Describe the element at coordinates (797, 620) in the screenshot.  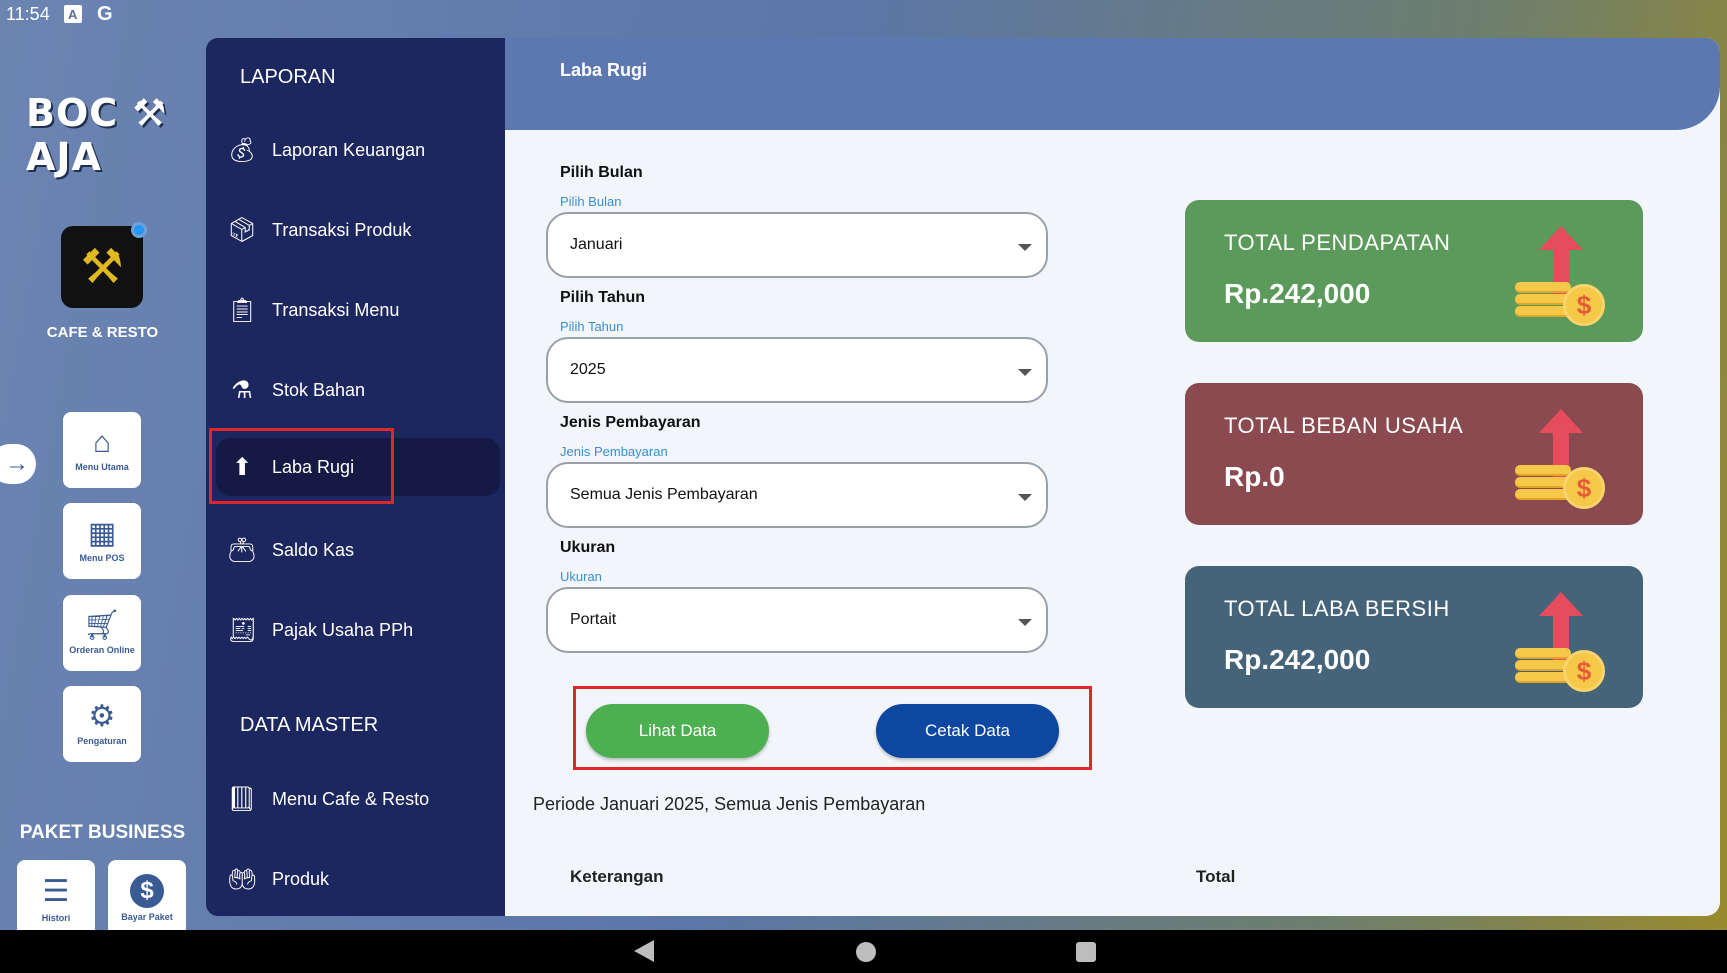
I see `select-ukuran: Portait` at that location.